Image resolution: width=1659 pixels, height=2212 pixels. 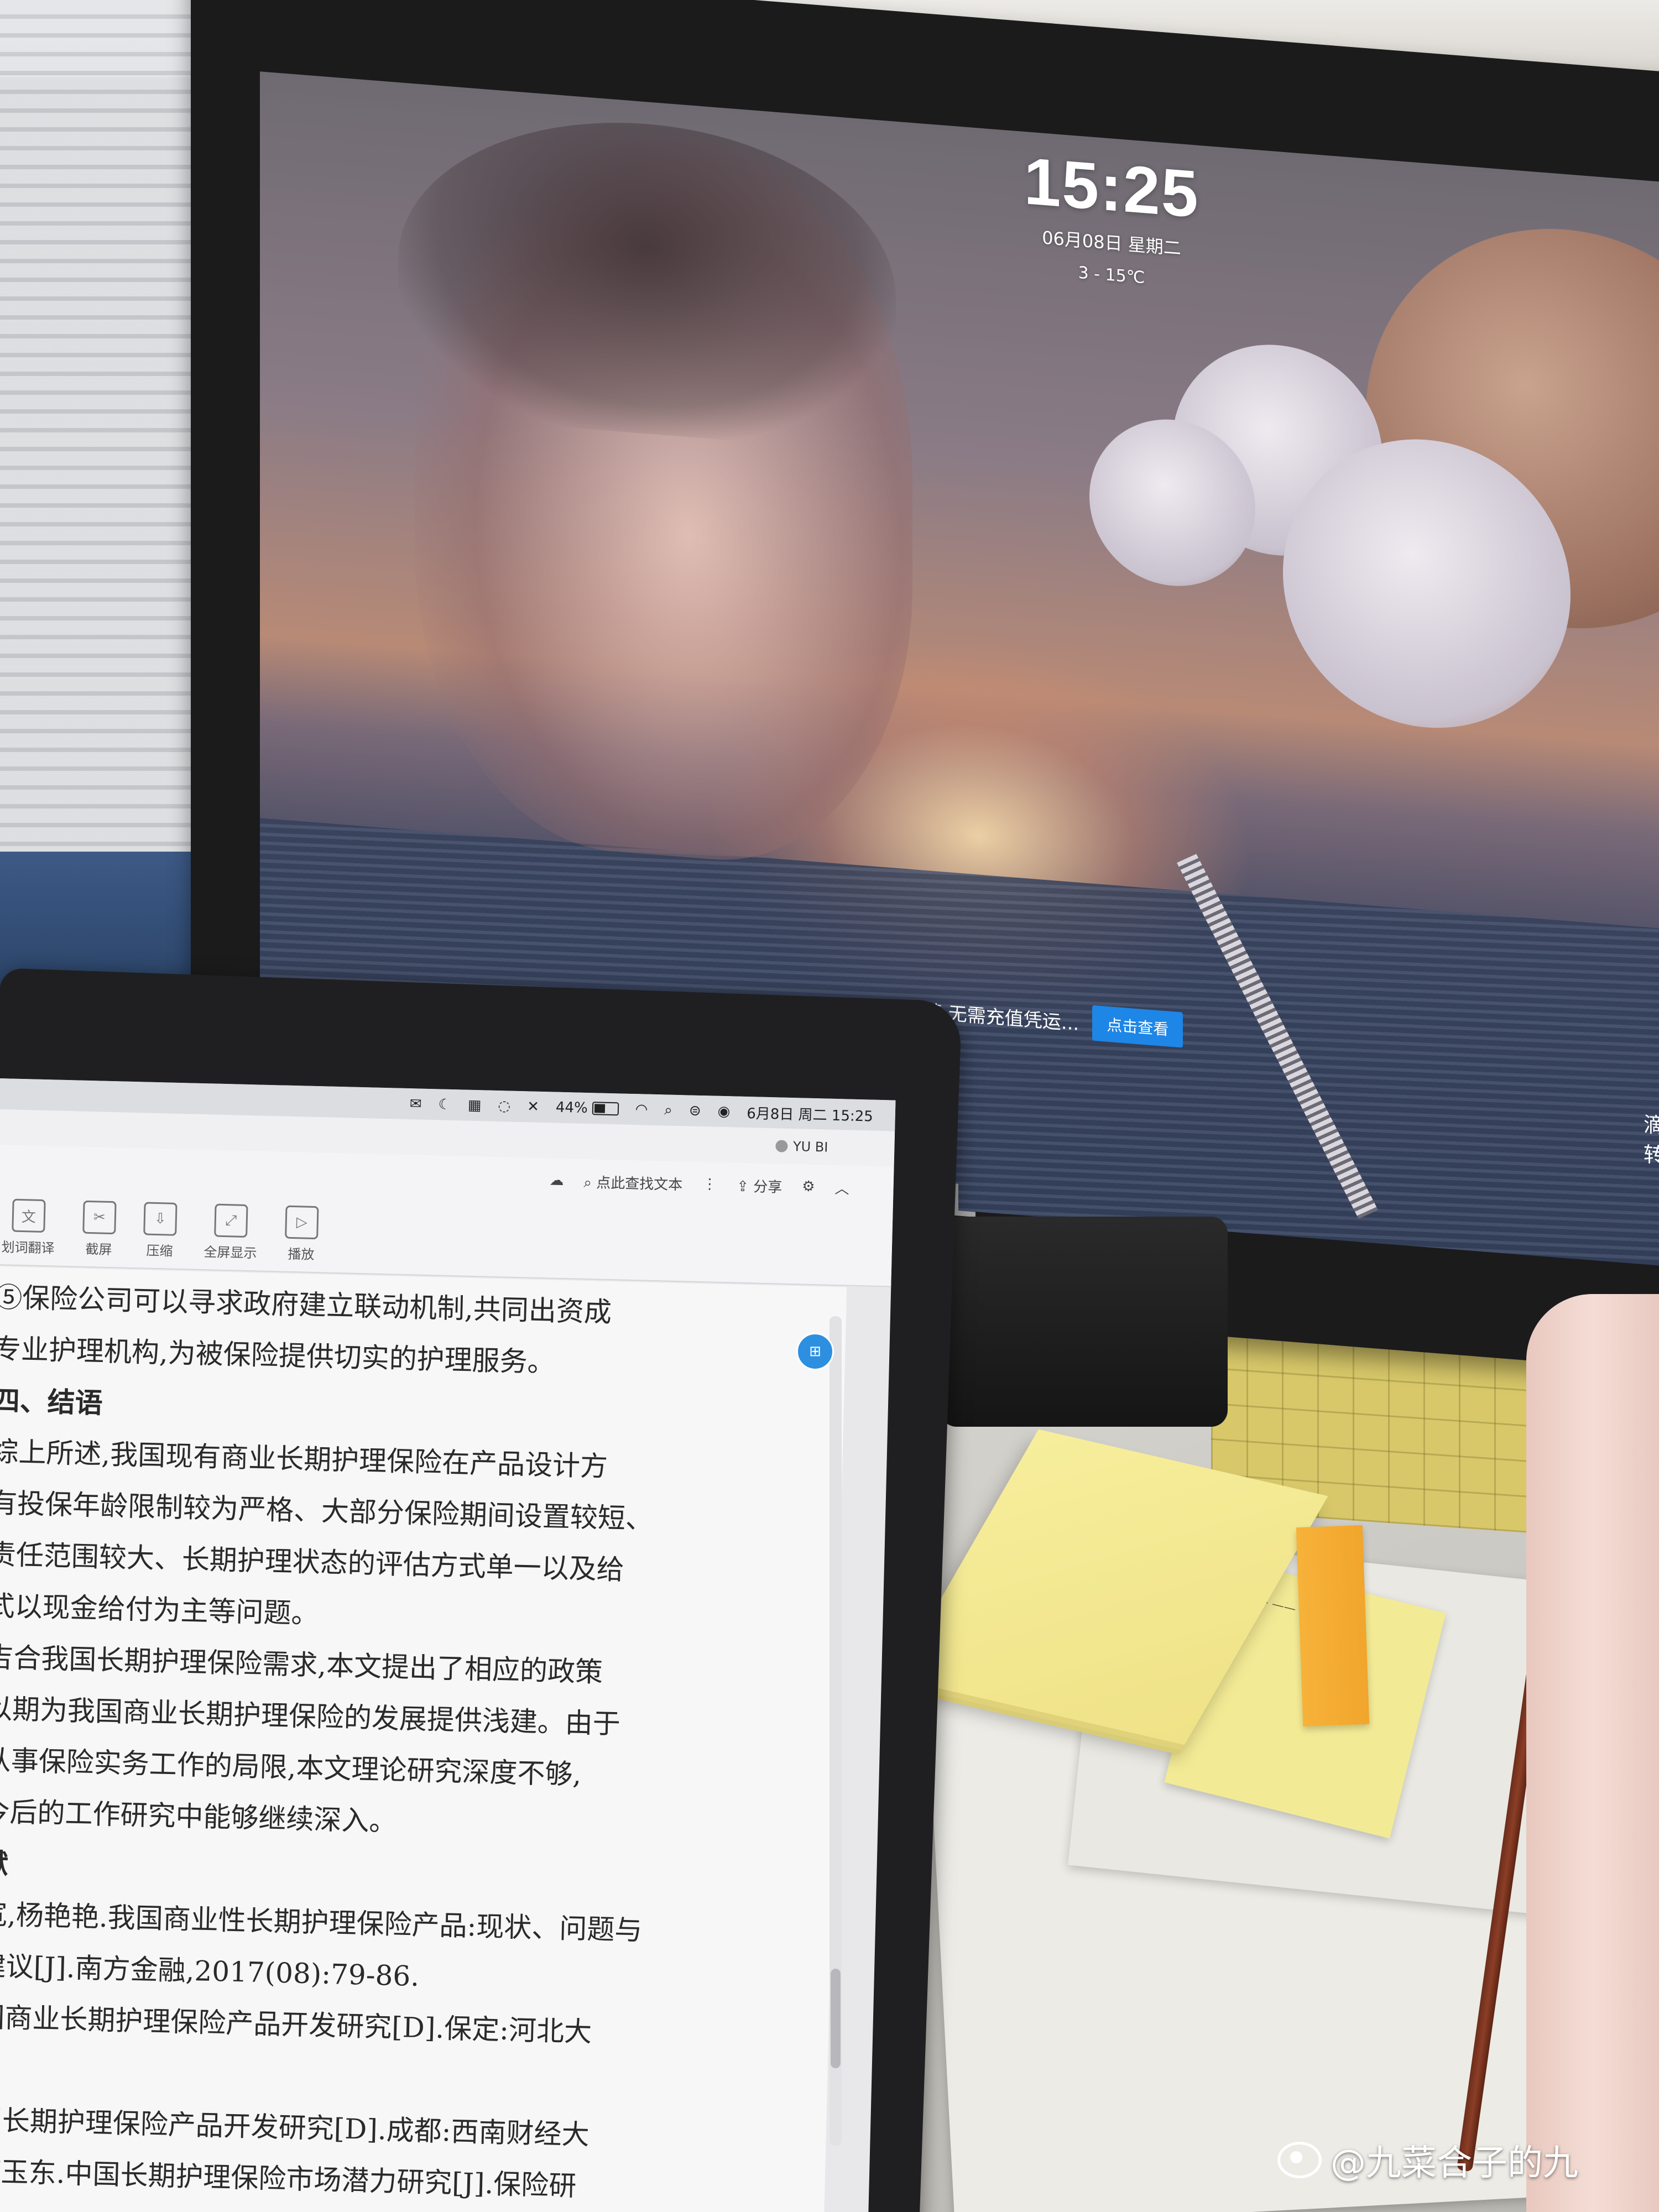 What do you see at coordinates (1593, 1753) in the screenshot?
I see `thermos-bottle` at bounding box center [1593, 1753].